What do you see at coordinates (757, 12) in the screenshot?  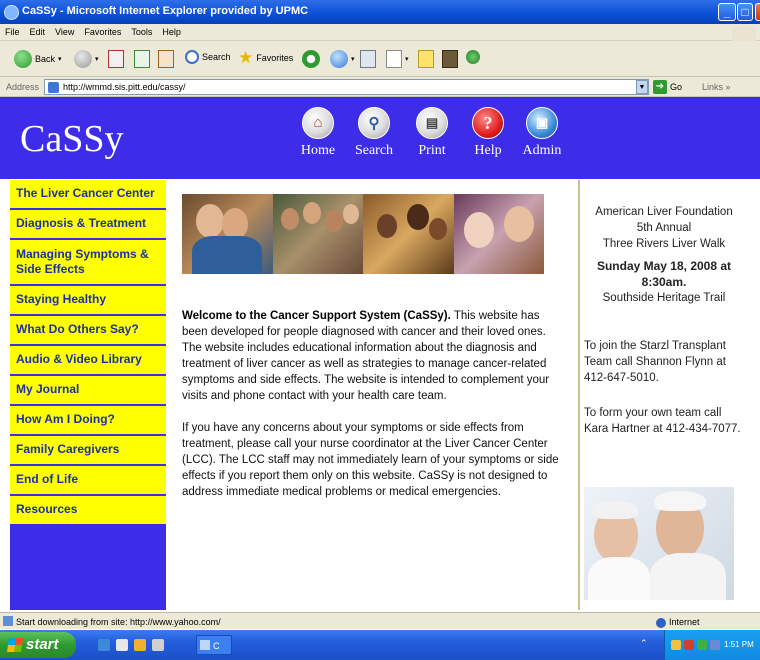 I see `close-button` at bounding box center [757, 12].